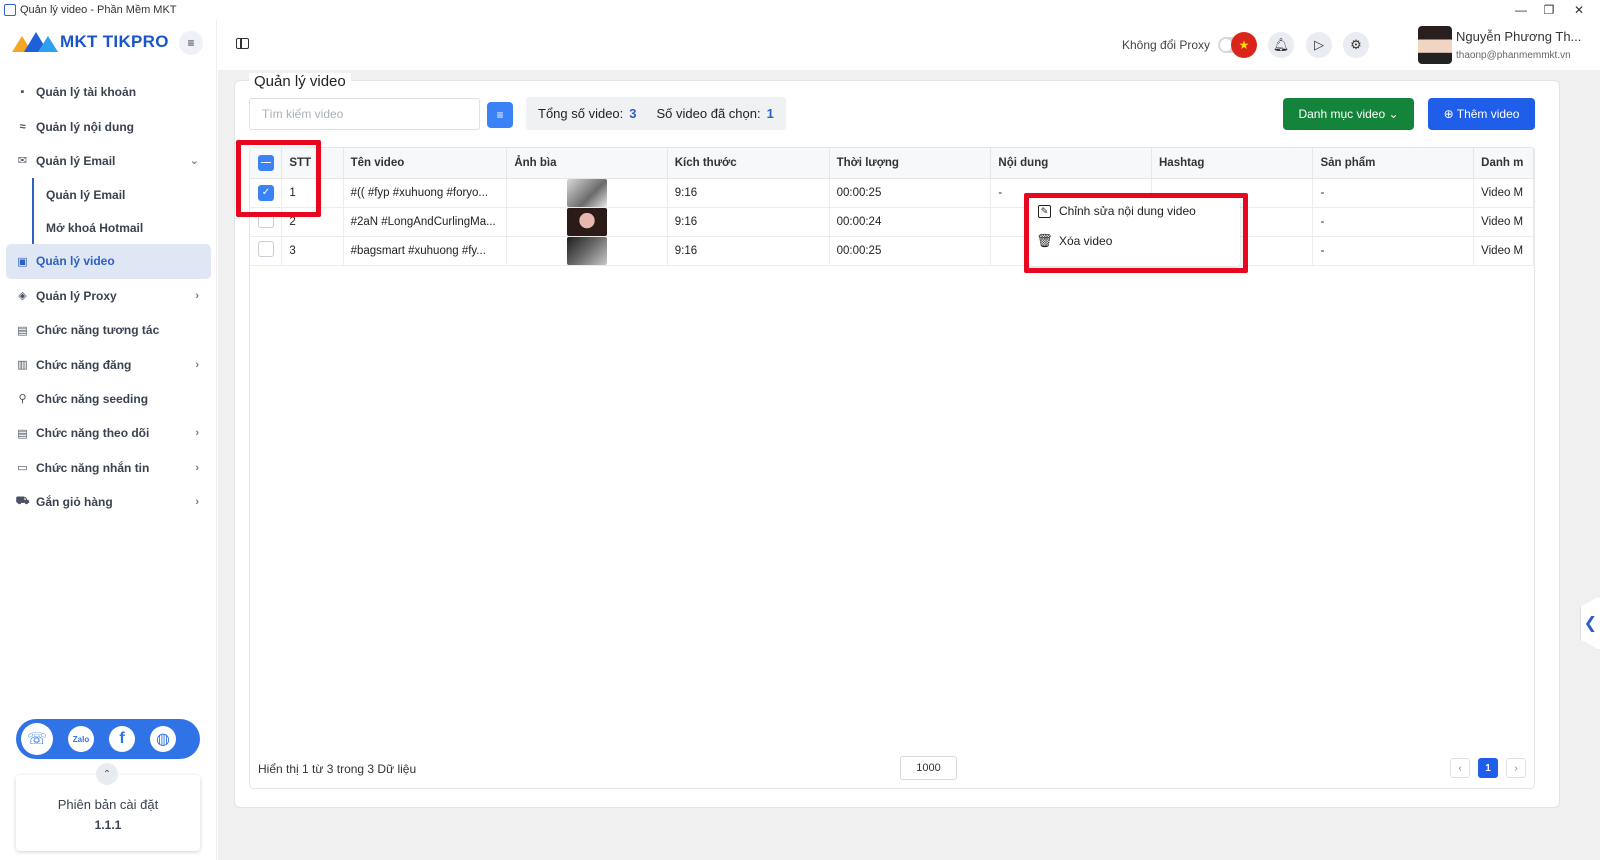 Image resolution: width=1600 pixels, height=860 pixels. Describe the element at coordinates (312, 251) in the screenshot. I see `cell-stt: 3` at that location.